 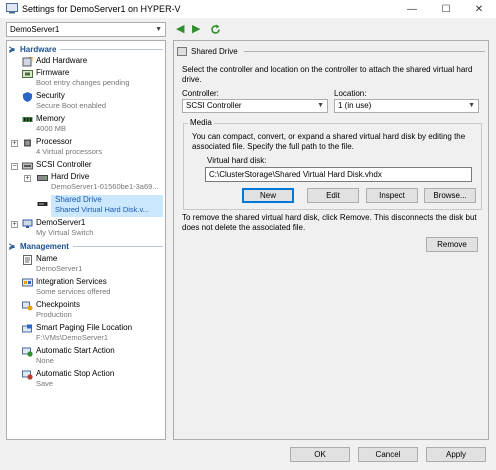 I want to click on tree-item-checkpoints: Checkpoints Production, so click(x=92, y=311).